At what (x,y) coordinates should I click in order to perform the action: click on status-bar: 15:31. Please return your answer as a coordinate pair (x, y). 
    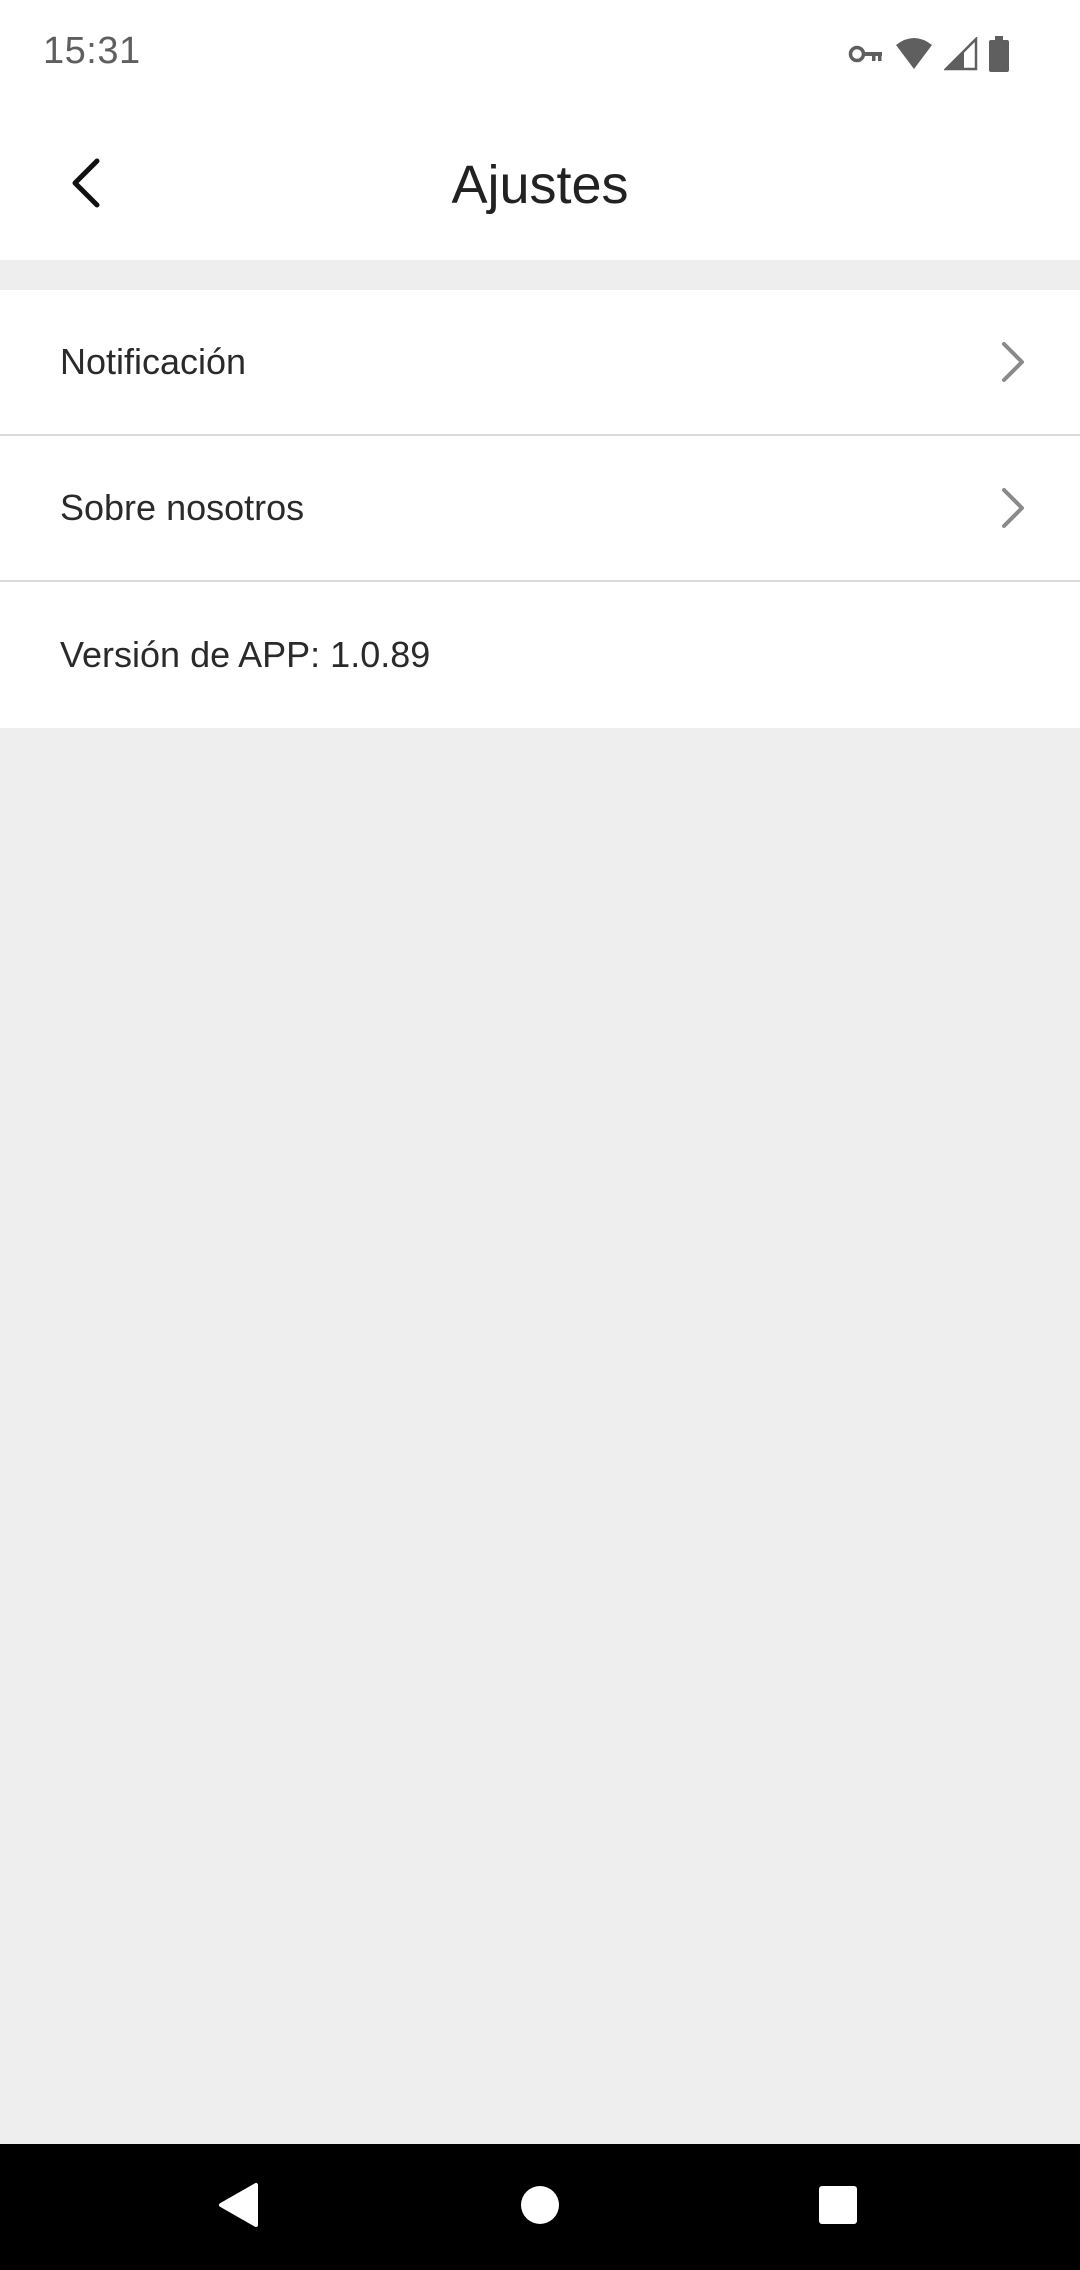
    Looking at the image, I should click on (540, 55).